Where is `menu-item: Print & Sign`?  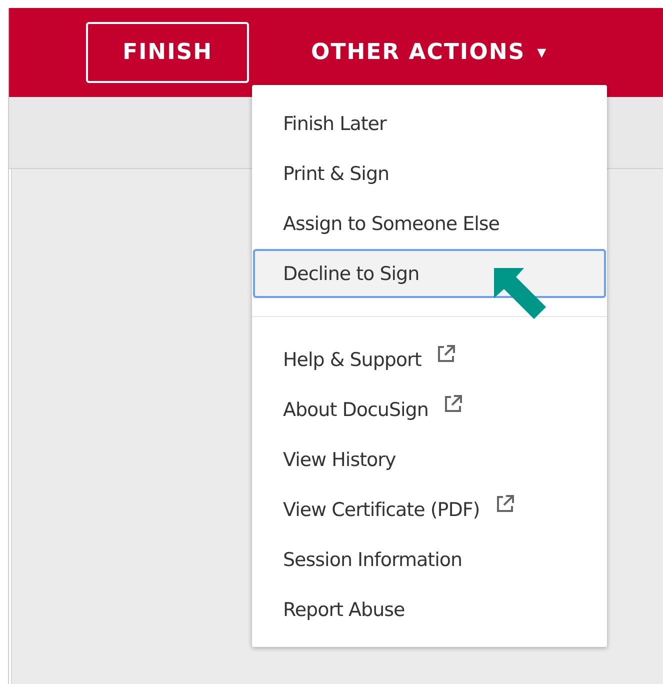
menu-item: Print & Sign is located at coordinates (429, 174).